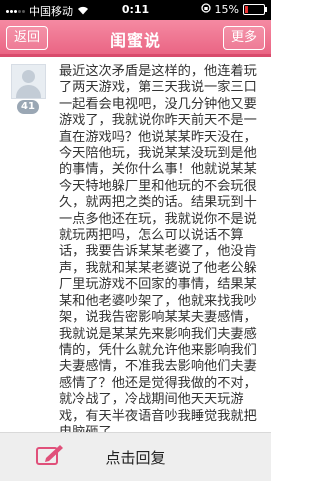  Describe the element at coordinates (243, 38) in the screenshot. I see `more-button: 更多` at that location.